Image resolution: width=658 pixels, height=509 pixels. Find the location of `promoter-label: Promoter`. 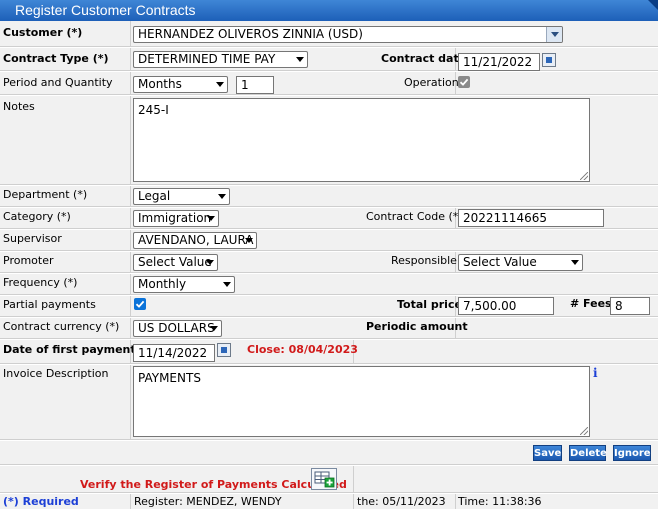

promoter-label: Promoter is located at coordinates (28, 260).